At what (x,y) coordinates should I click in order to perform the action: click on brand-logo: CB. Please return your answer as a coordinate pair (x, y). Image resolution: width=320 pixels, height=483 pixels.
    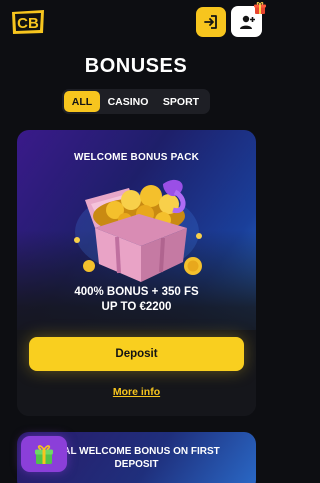
    Looking at the image, I should click on (28, 22).